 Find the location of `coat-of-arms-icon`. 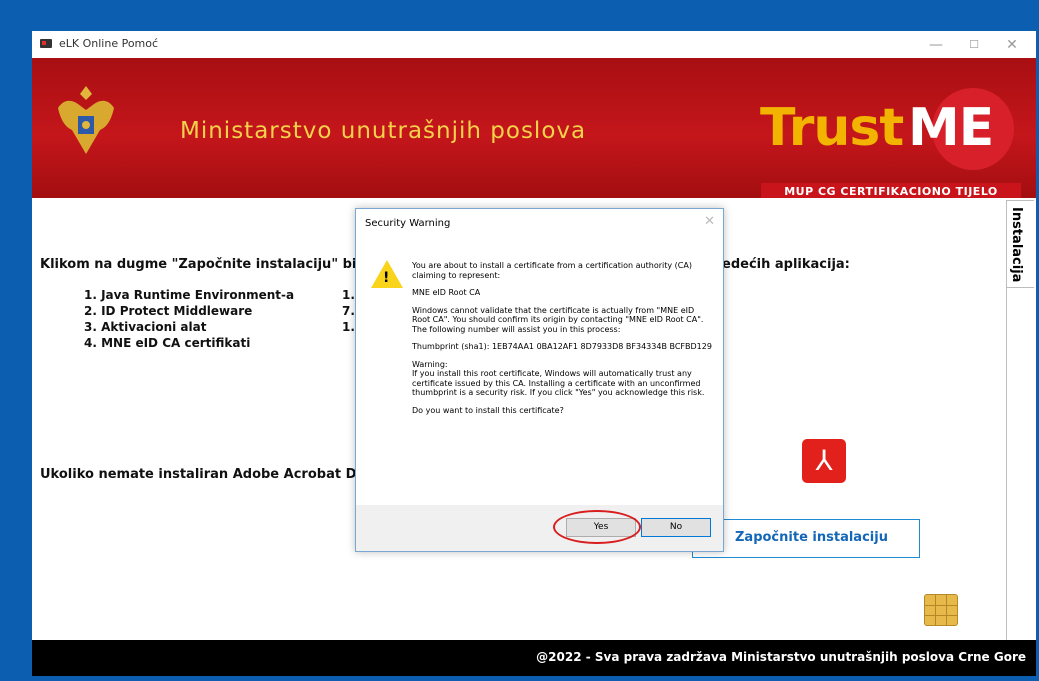

coat-of-arms-icon is located at coordinates (86, 120).